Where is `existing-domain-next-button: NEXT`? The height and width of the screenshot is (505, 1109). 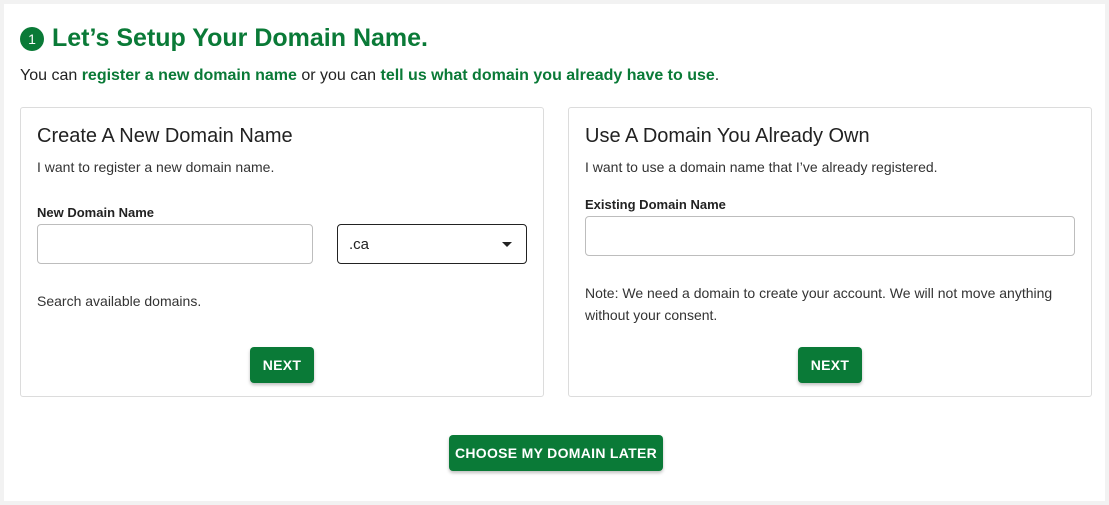
existing-domain-next-button: NEXT is located at coordinates (830, 365).